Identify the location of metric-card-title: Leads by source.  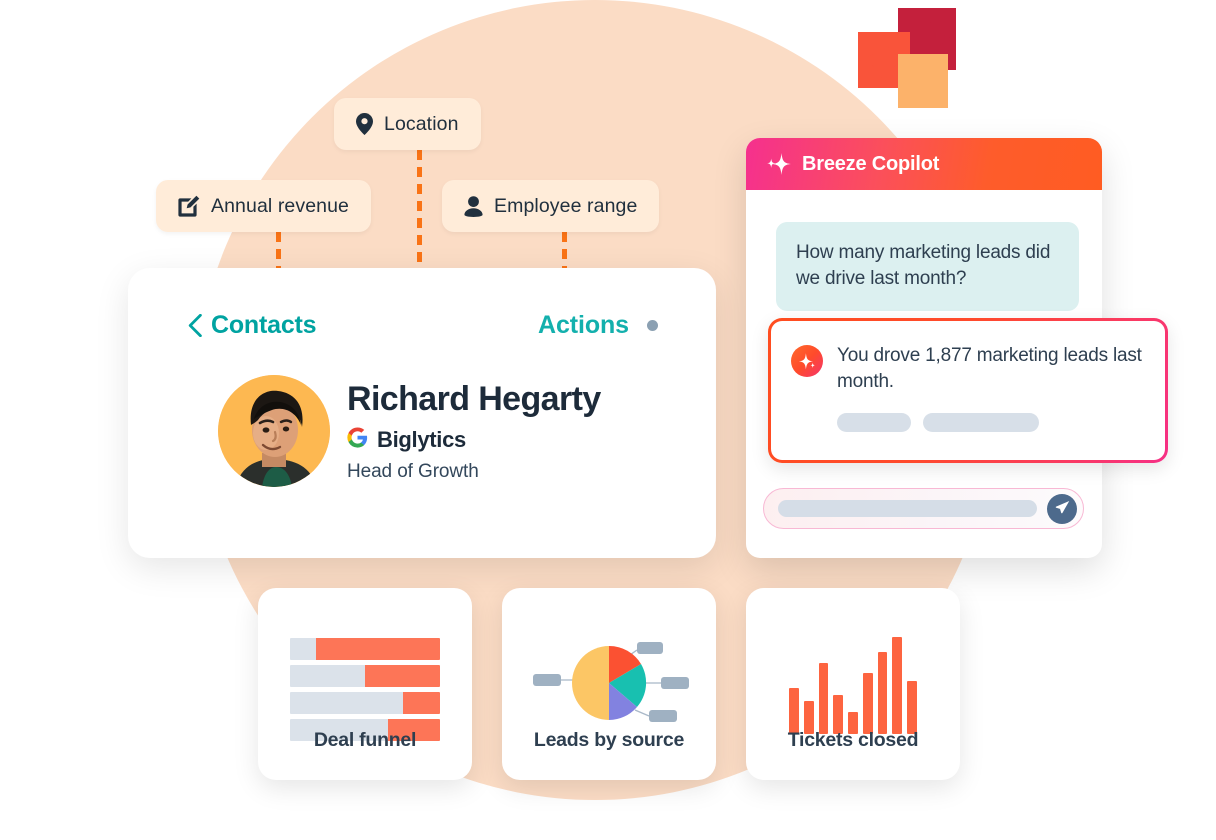
(609, 740).